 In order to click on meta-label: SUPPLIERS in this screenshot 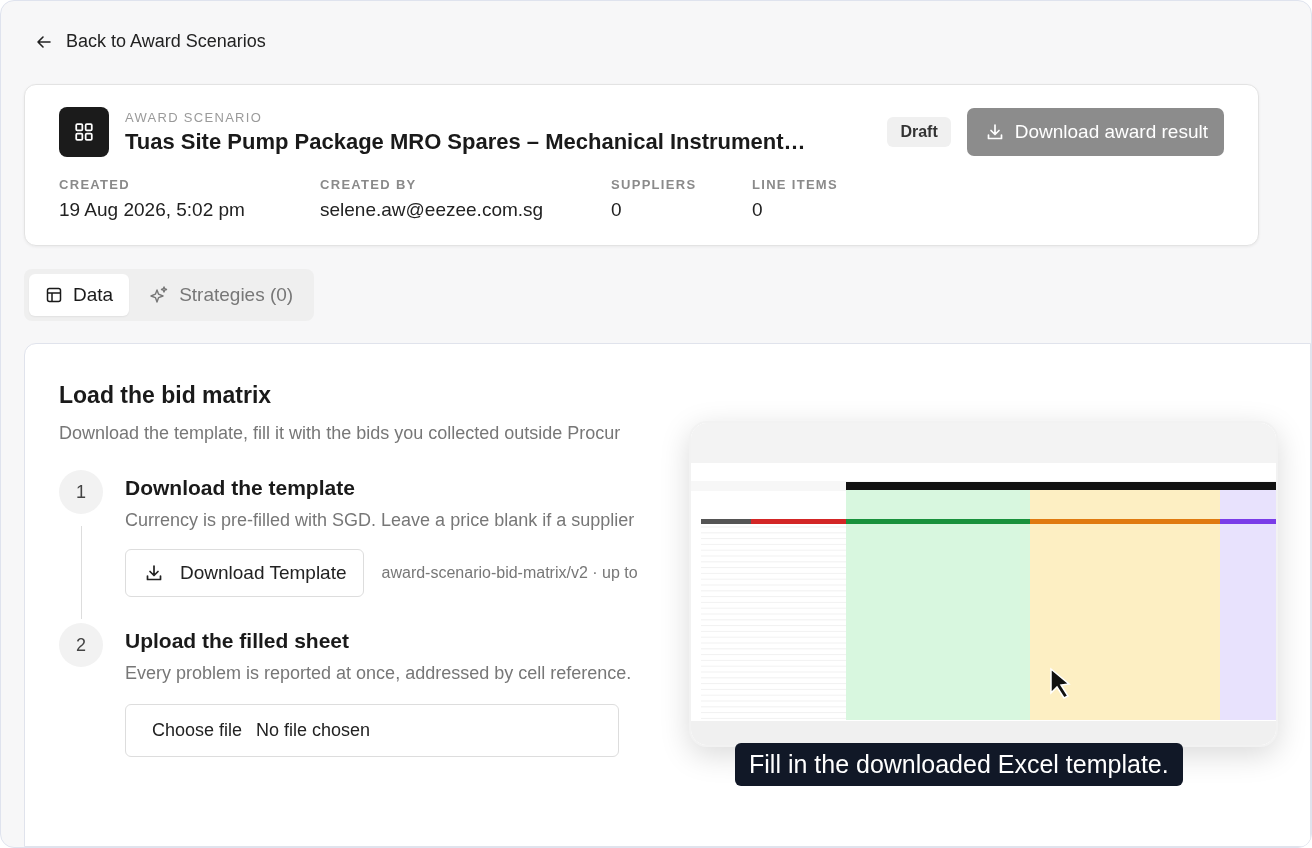, I will do `click(654, 184)`.